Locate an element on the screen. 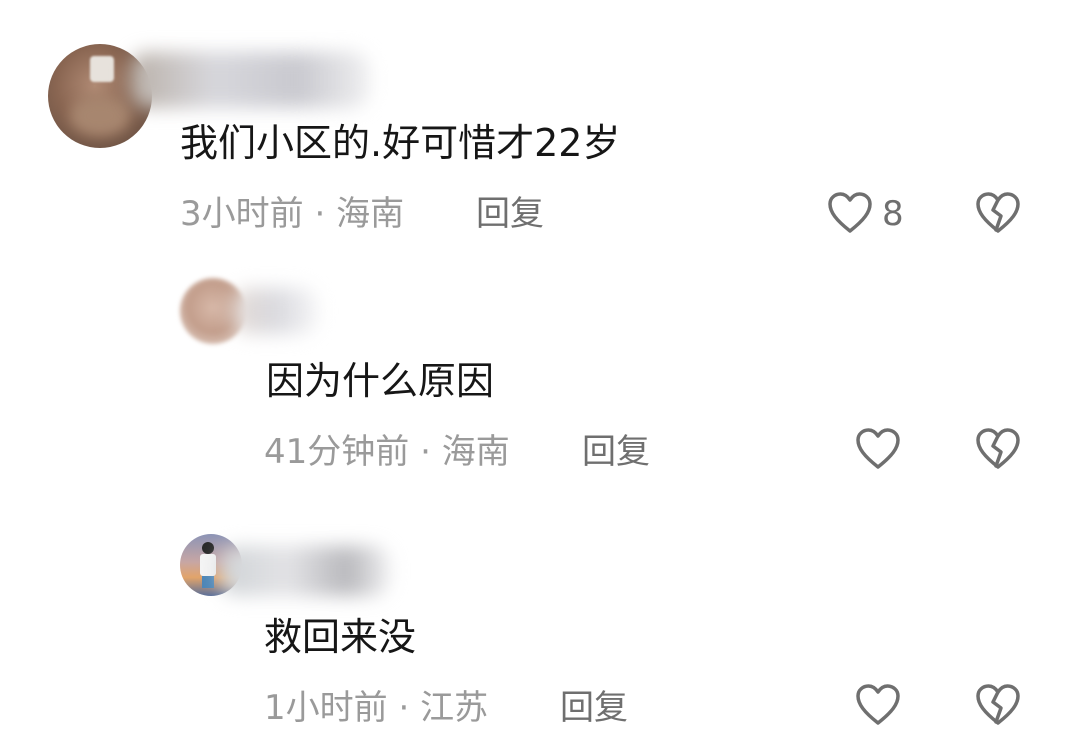  comment-meta: 41分钟前 · 海南 is located at coordinates (387, 452).